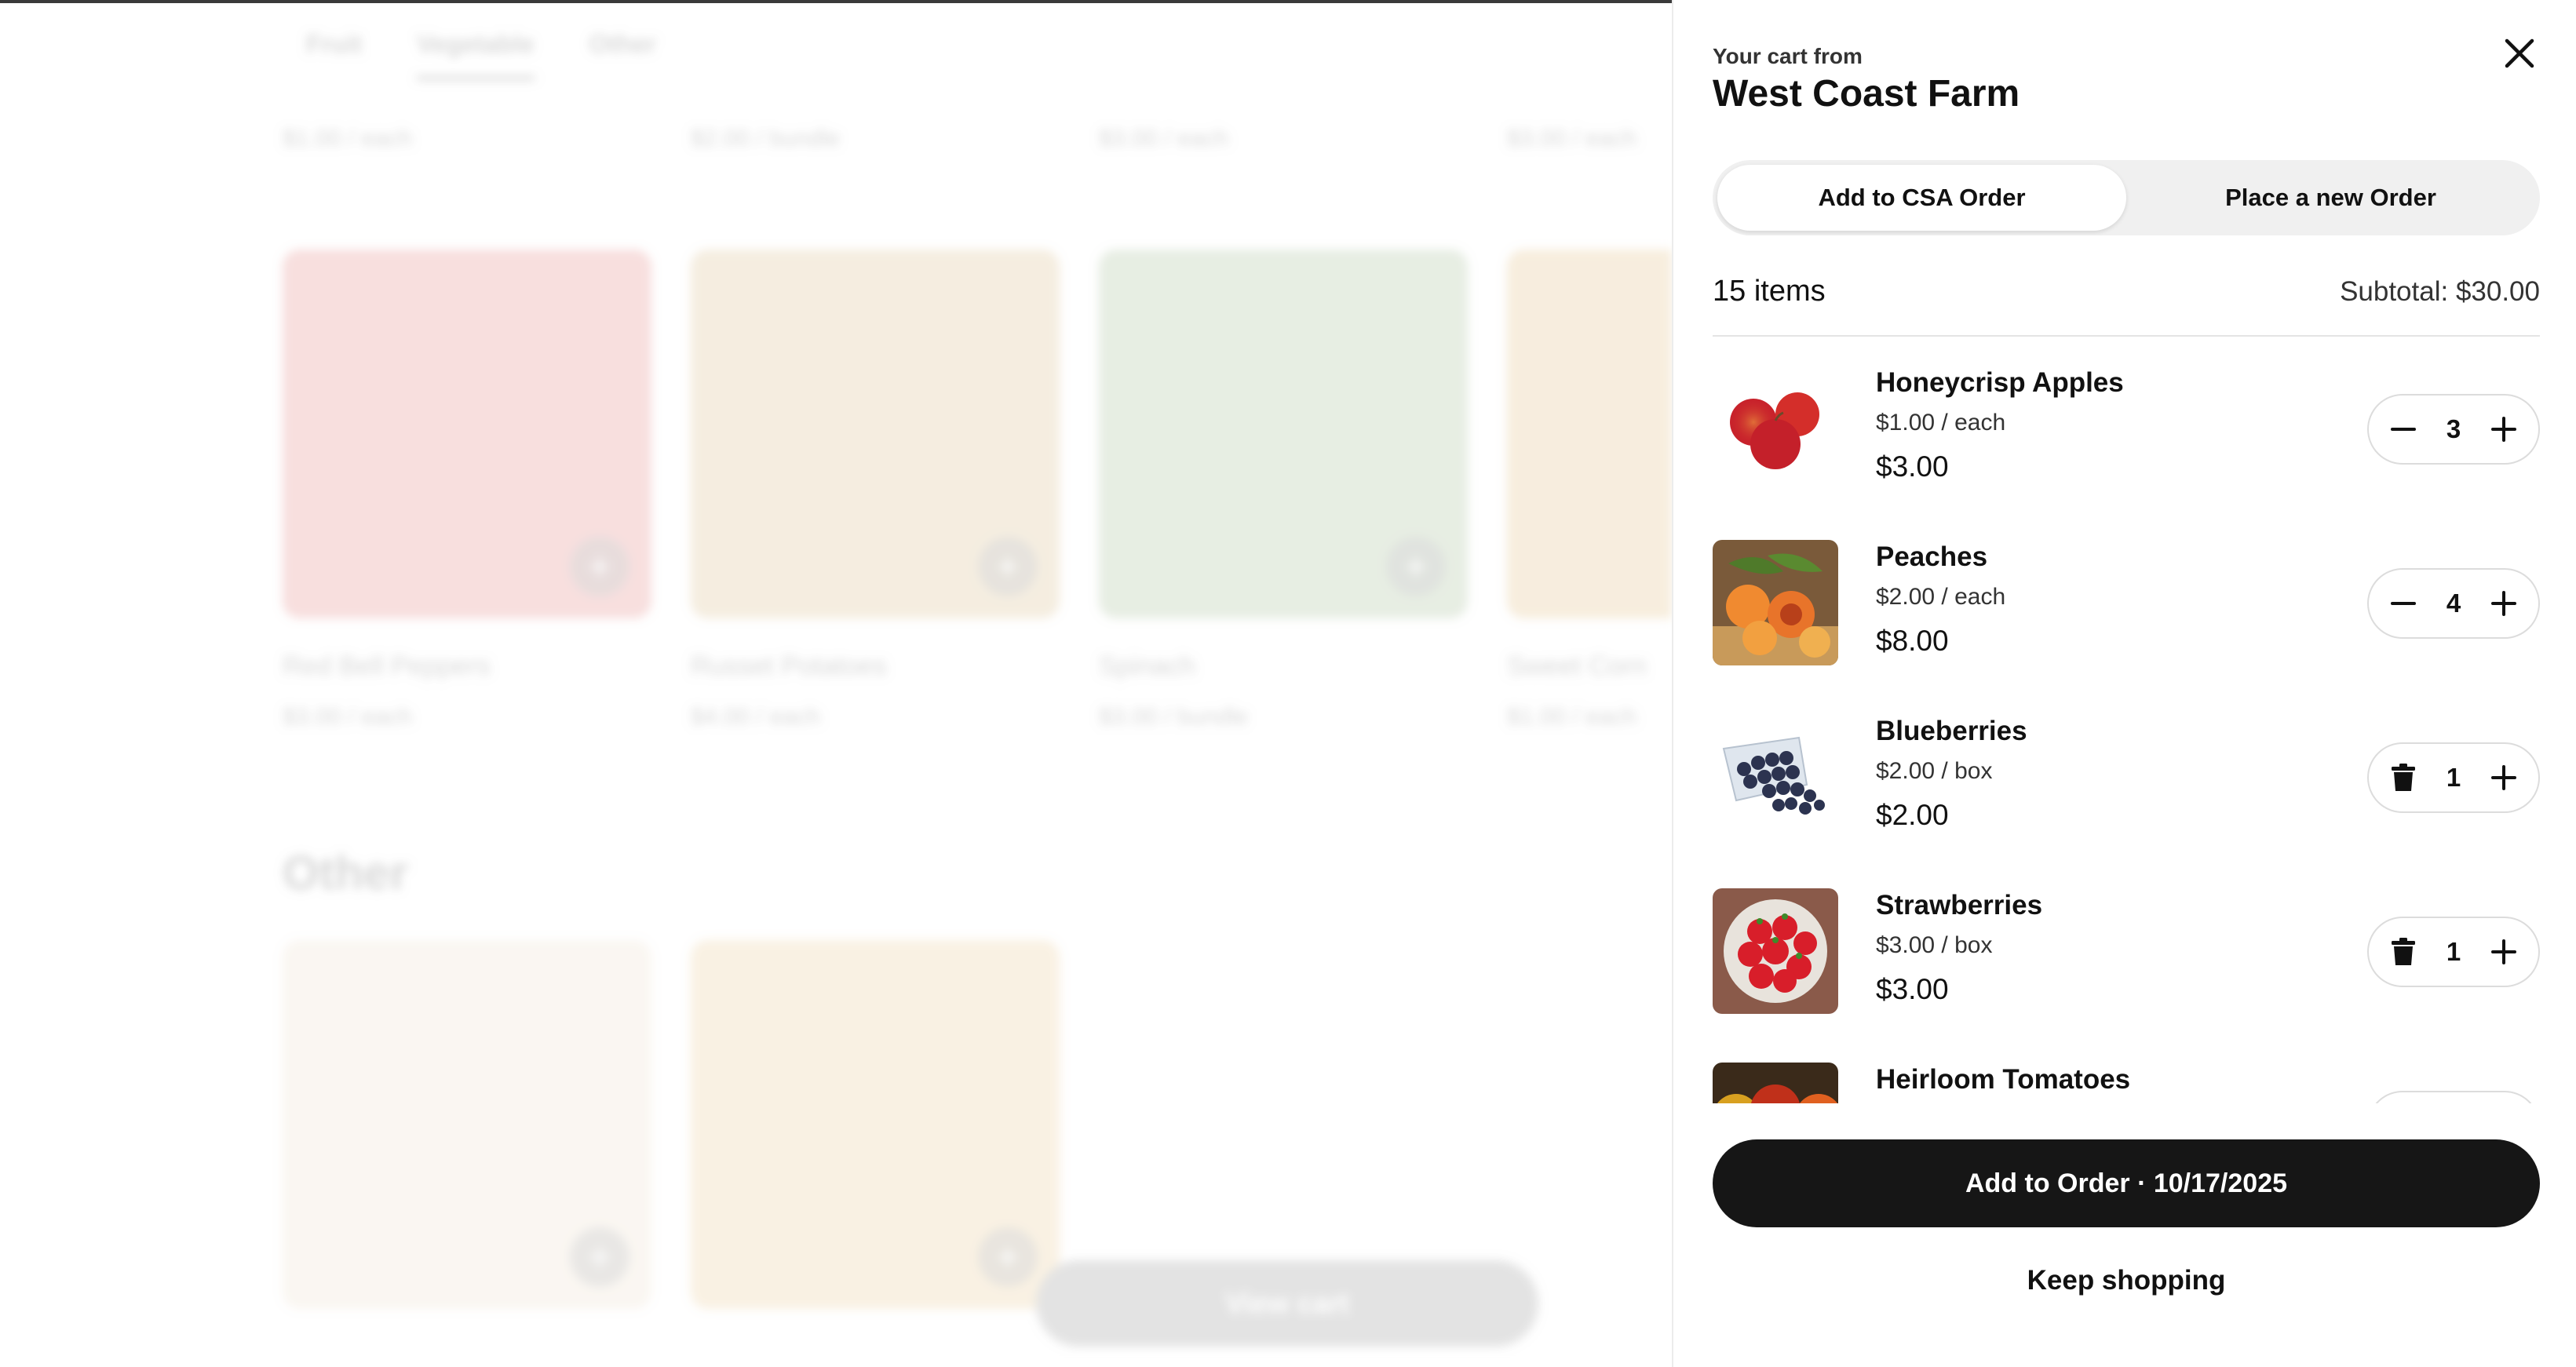 This screenshot has width=2576, height=1367. Describe the element at coordinates (2126, 291) in the screenshot. I see `cart-summary: 15 items Subtotal: $30.00` at that location.